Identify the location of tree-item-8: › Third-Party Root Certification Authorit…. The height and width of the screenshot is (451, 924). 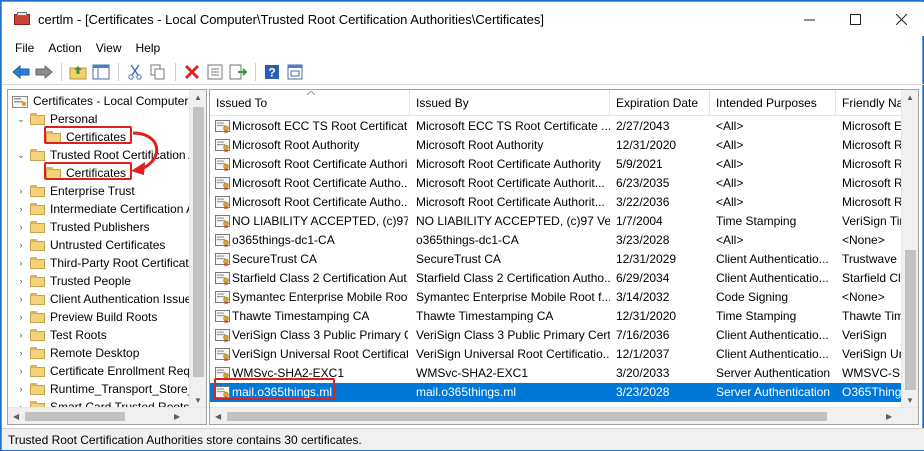
(111, 263).